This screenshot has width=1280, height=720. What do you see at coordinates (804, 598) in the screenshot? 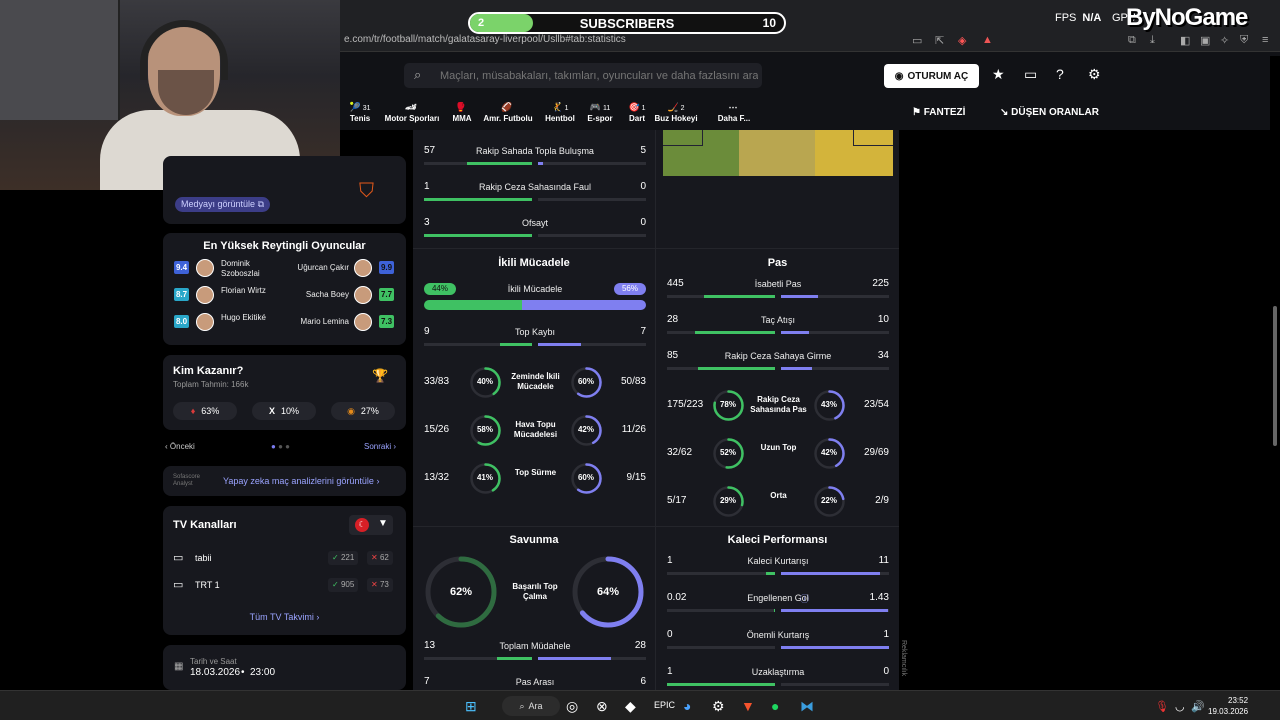
I see `info-icon: ⓘ` at bounding box center [804, 598].